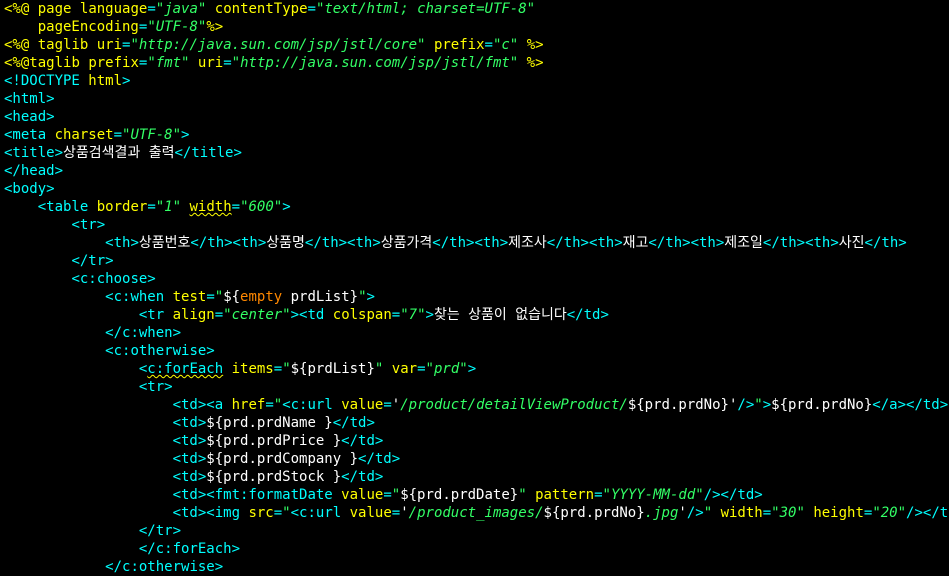 This screenshot has width=949, height=576. What do you see at coordinates (113, 63) in the screenshot?
I see `code-token: prefix` at bounding box center [113, 63].